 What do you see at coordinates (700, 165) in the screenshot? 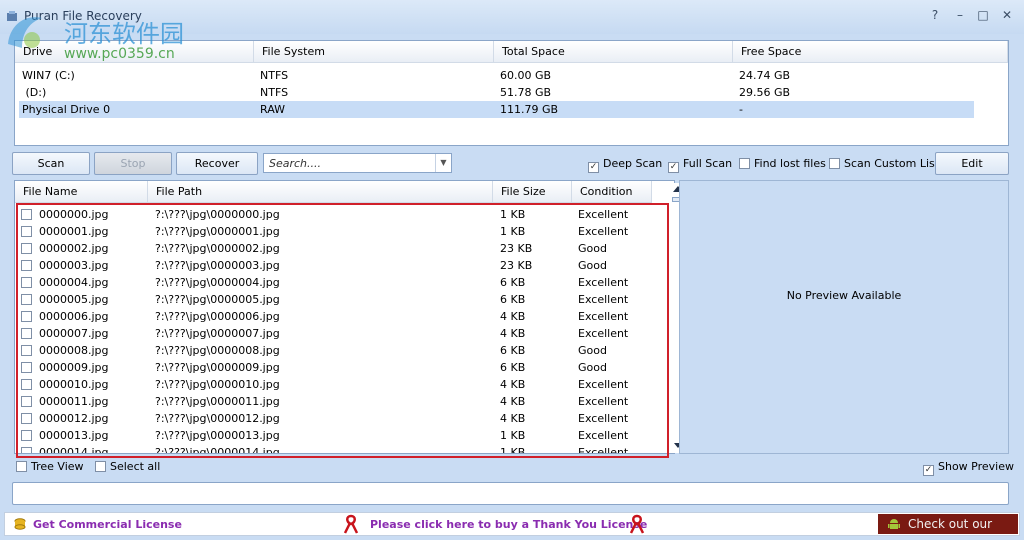
I see `full-scan-checkbox: ✓ Full Scan` at bounding box center [700, 165].